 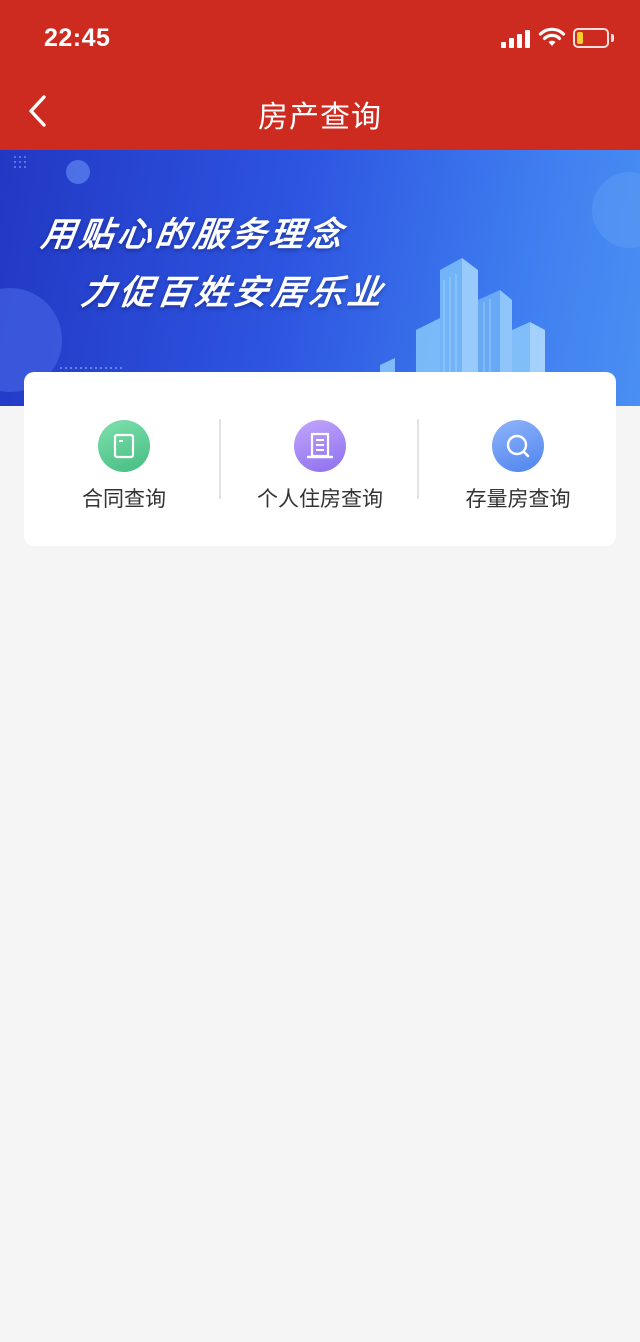 I want to click on top-header: 22:45 房产查询, so click(x=320, y=75).